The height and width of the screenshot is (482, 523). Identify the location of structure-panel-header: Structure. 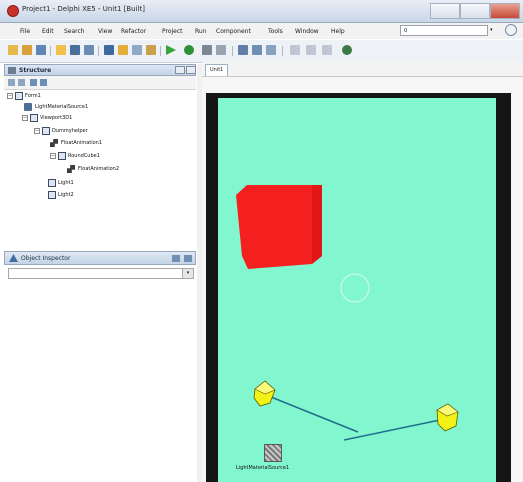
(100, 70).